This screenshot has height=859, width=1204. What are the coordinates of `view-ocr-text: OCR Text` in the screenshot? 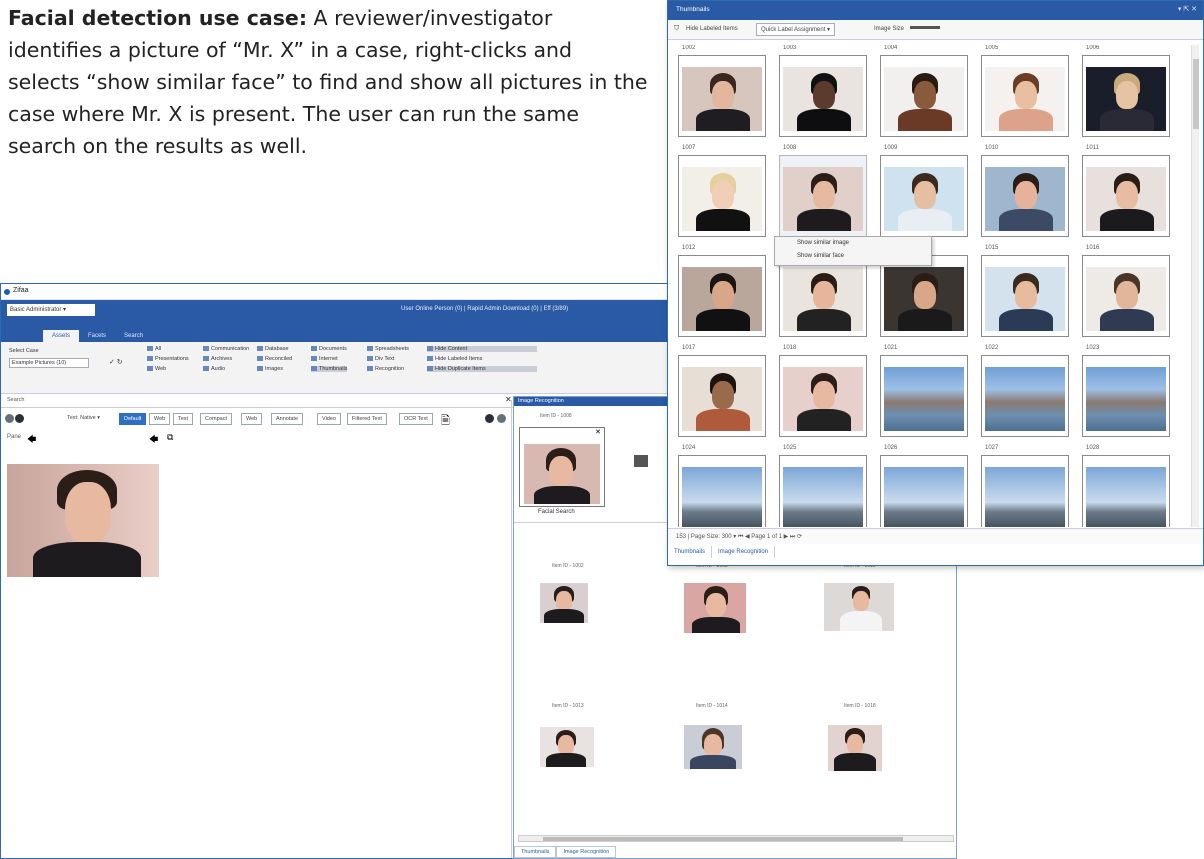 It's located at (416, 419).